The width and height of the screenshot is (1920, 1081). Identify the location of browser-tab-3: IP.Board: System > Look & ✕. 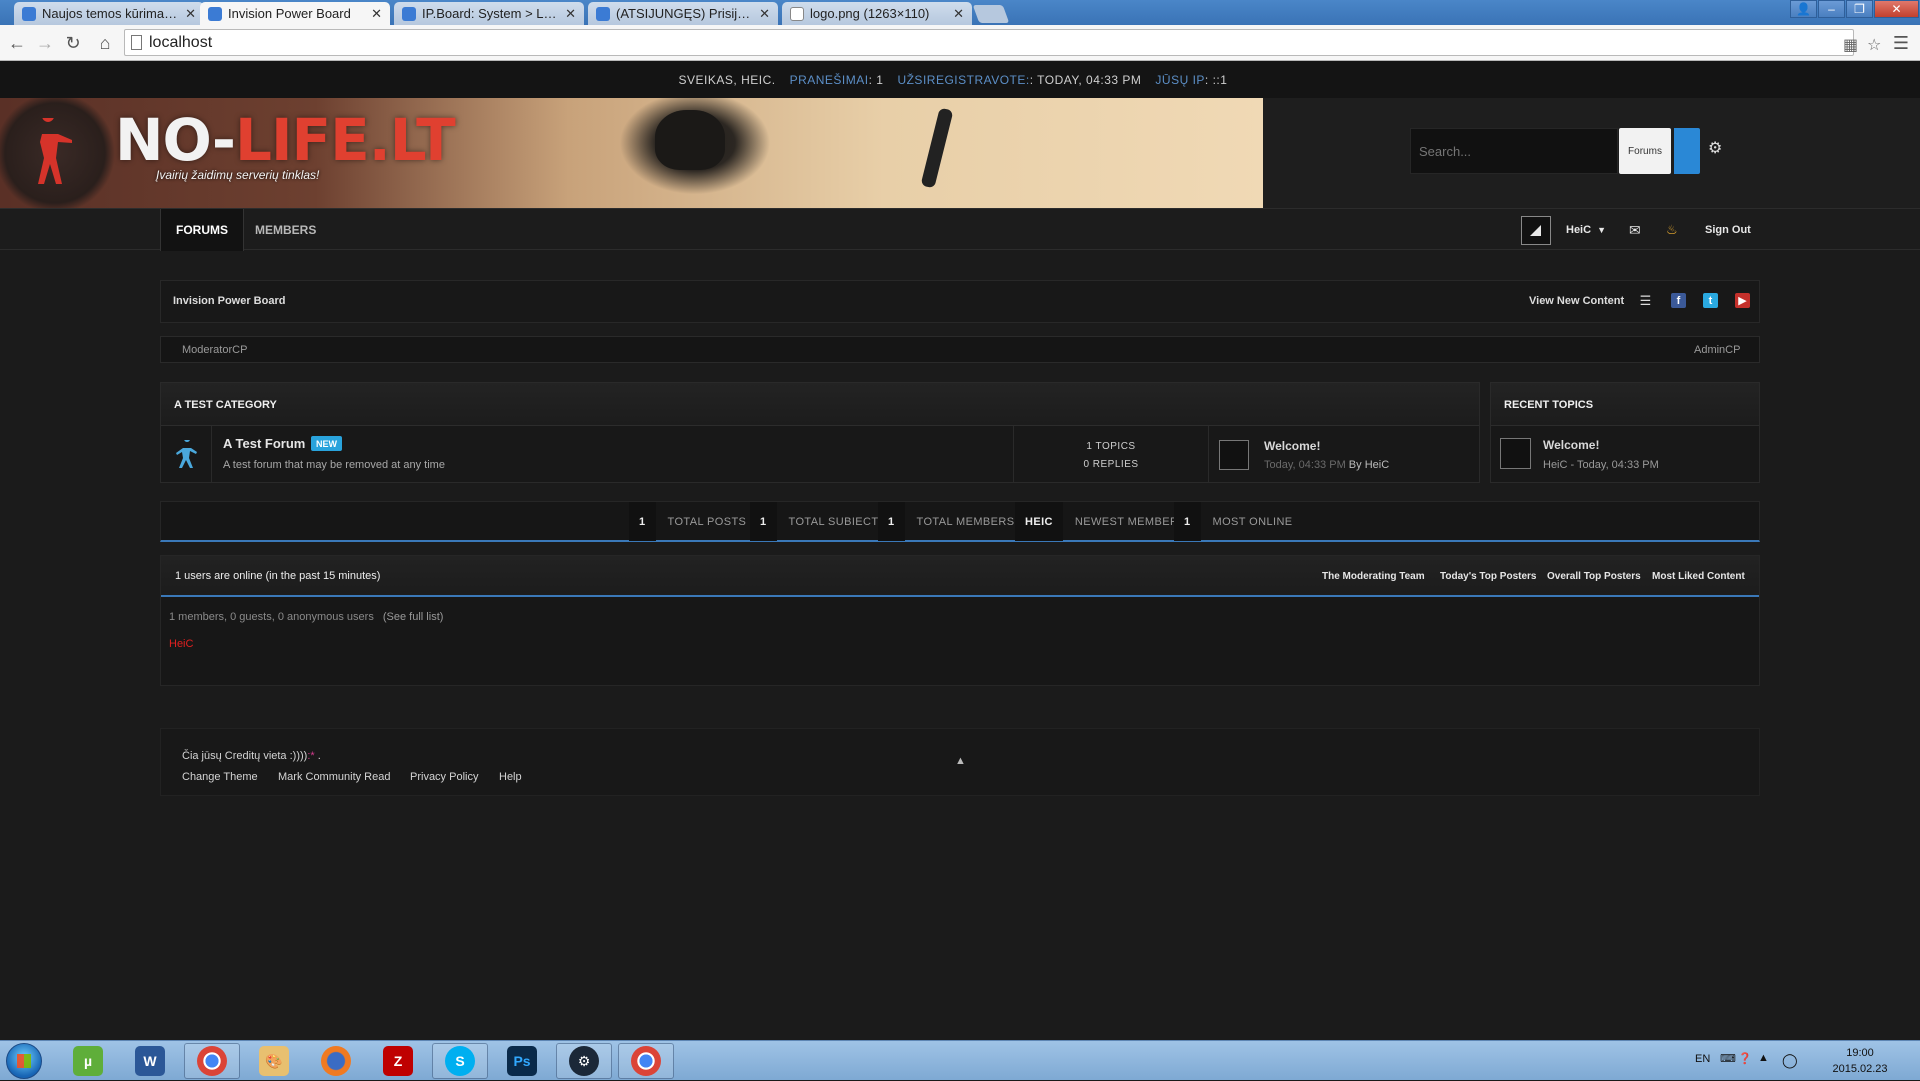
(489, 13).